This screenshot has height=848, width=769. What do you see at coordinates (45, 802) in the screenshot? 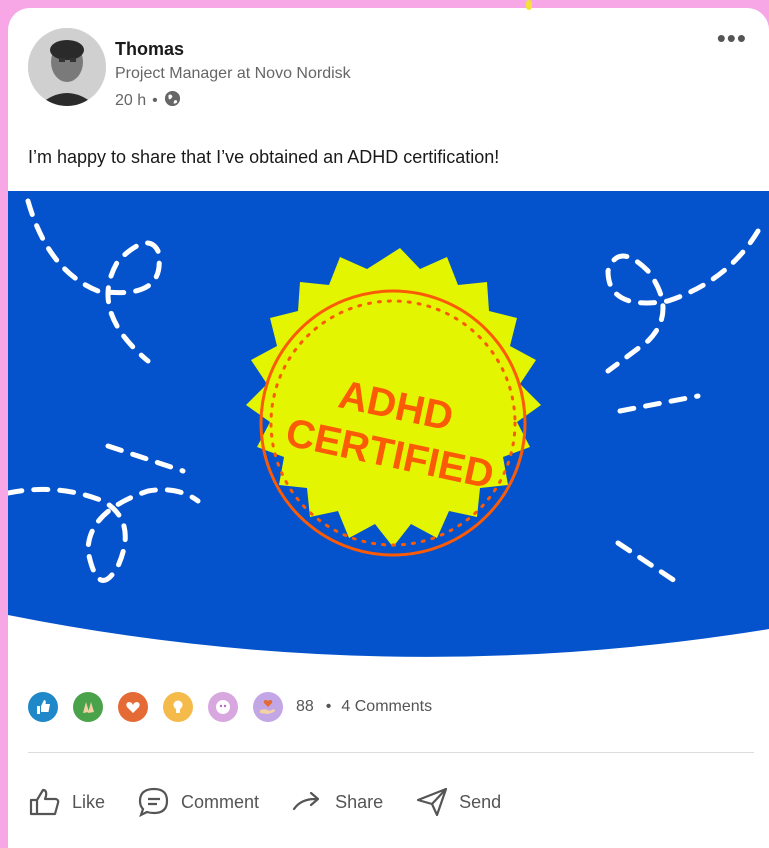
I see `thumbs-up-icon` at bounding box center [45, 802].